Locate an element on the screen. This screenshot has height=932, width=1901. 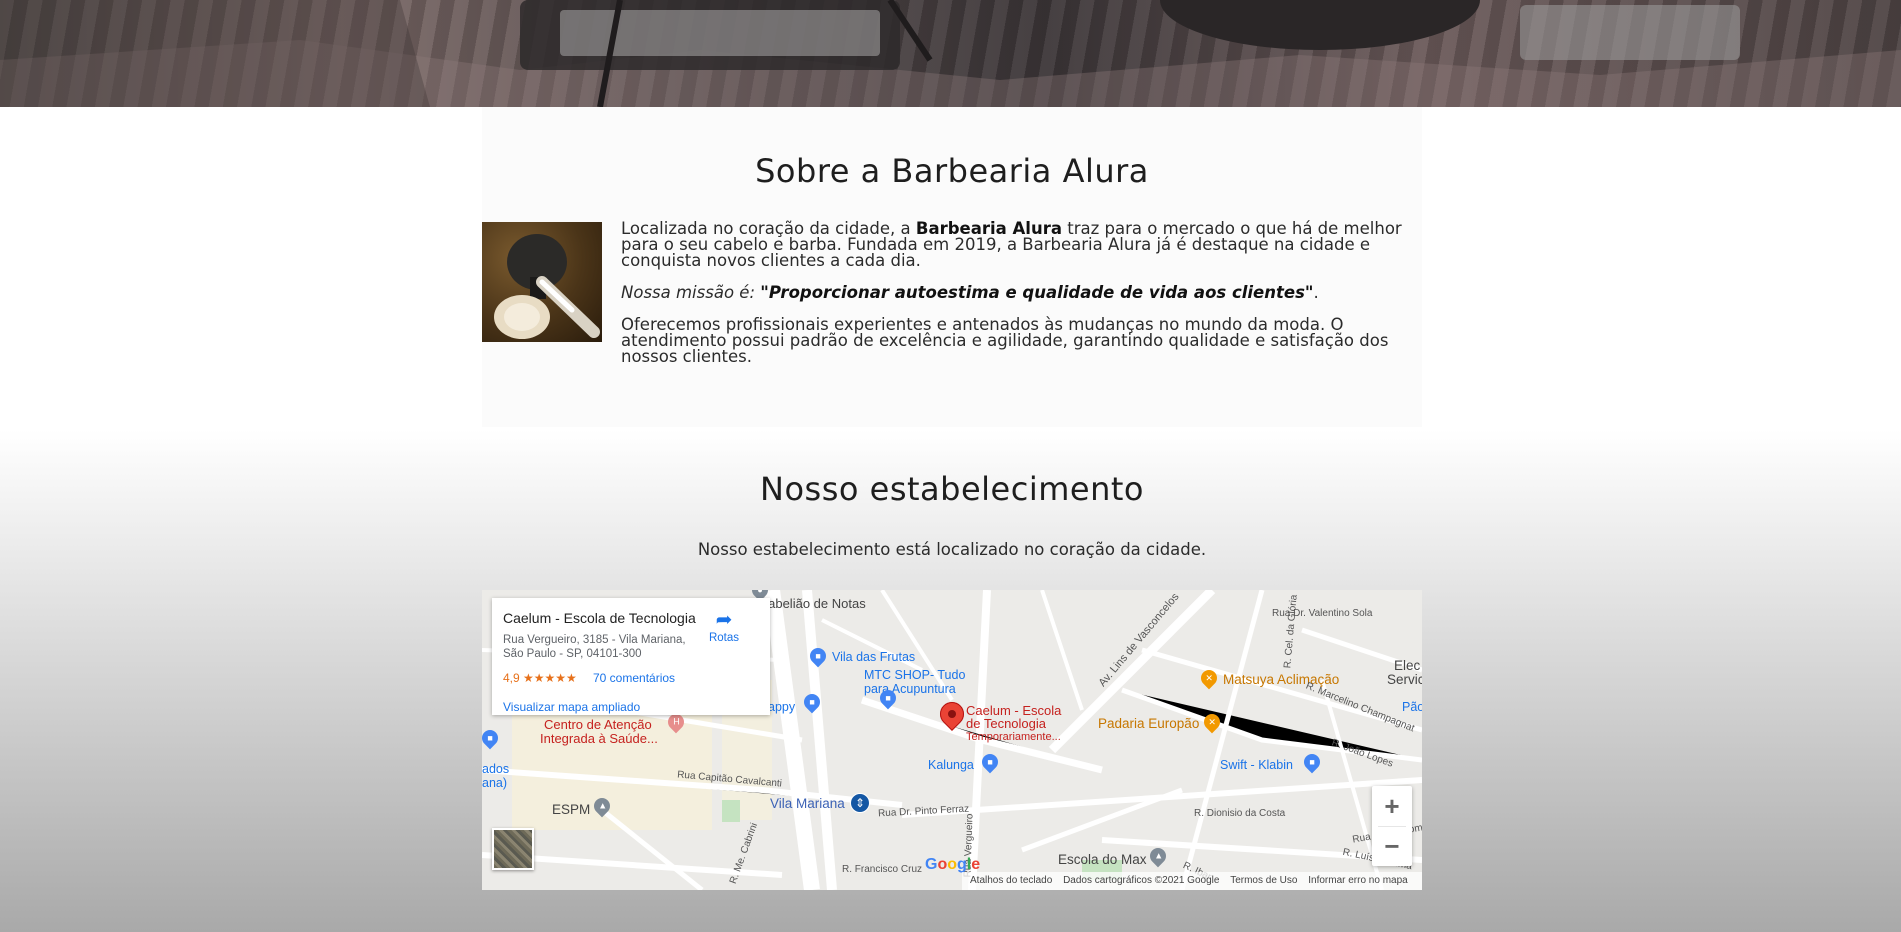
zoom-controls: + − is located at coordinates (1392, 826).